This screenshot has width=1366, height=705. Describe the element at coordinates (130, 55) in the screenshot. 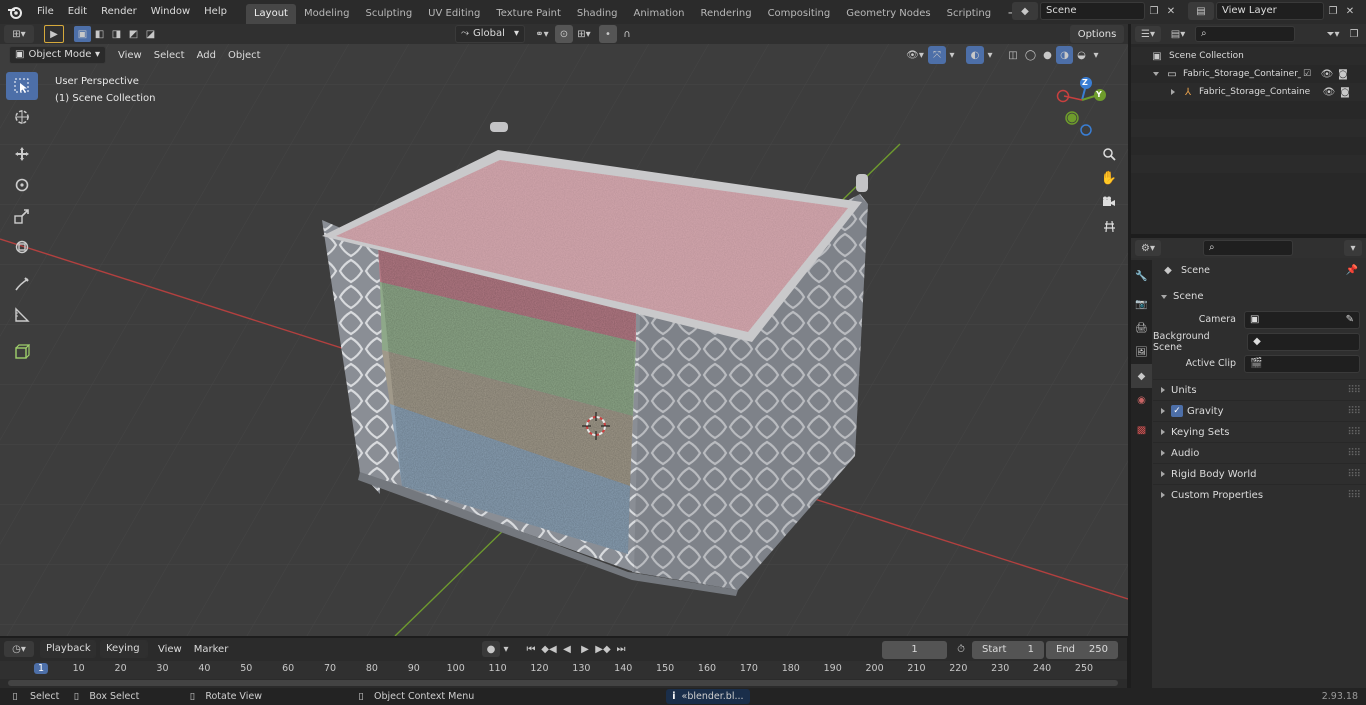

I see `menu-view: View` at that location.